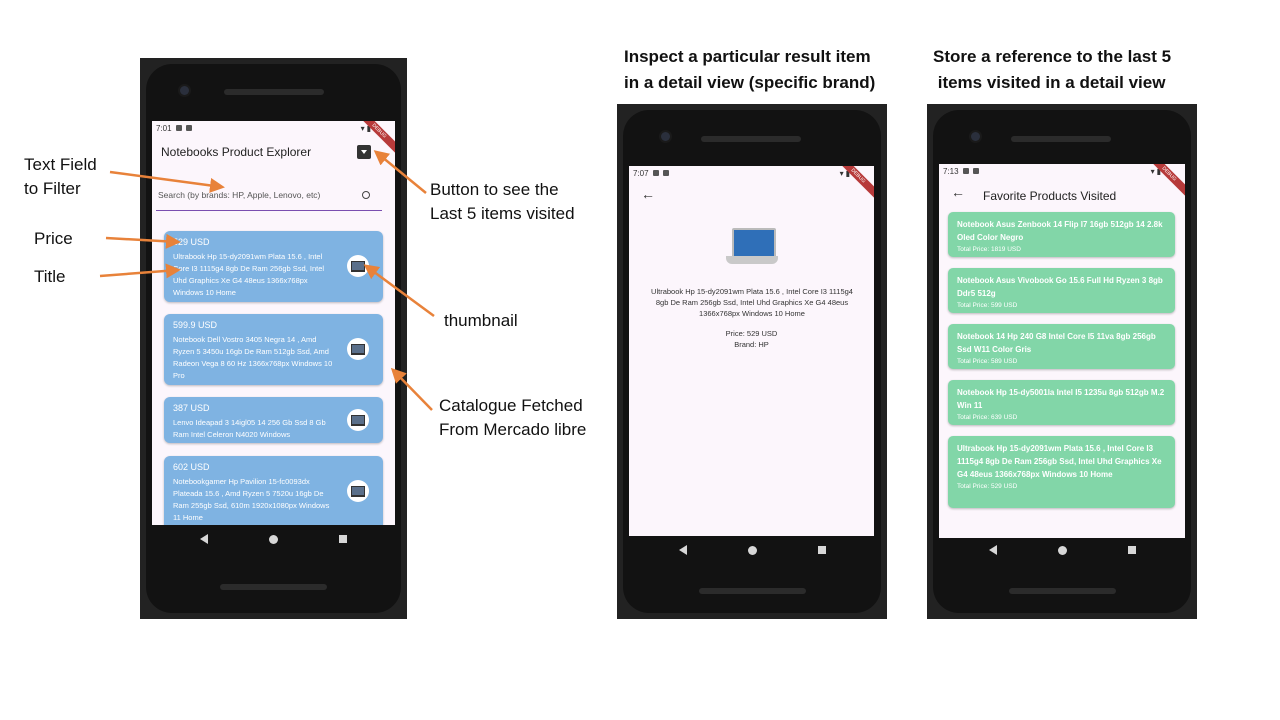  Describe the element at coordinates (400, 172) in the screenshot. I see `arrow-button` at that location.